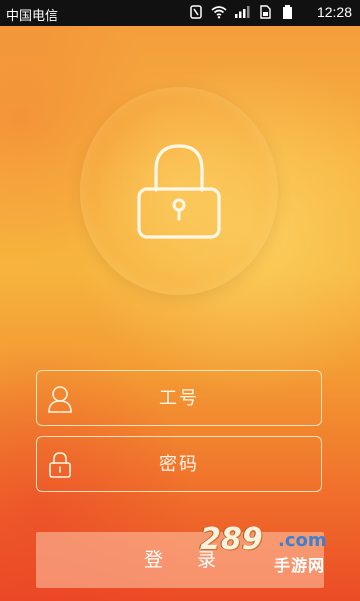 This screenshot has height=601, width=360. I want to click on nfc-icon, so click(196, 12).